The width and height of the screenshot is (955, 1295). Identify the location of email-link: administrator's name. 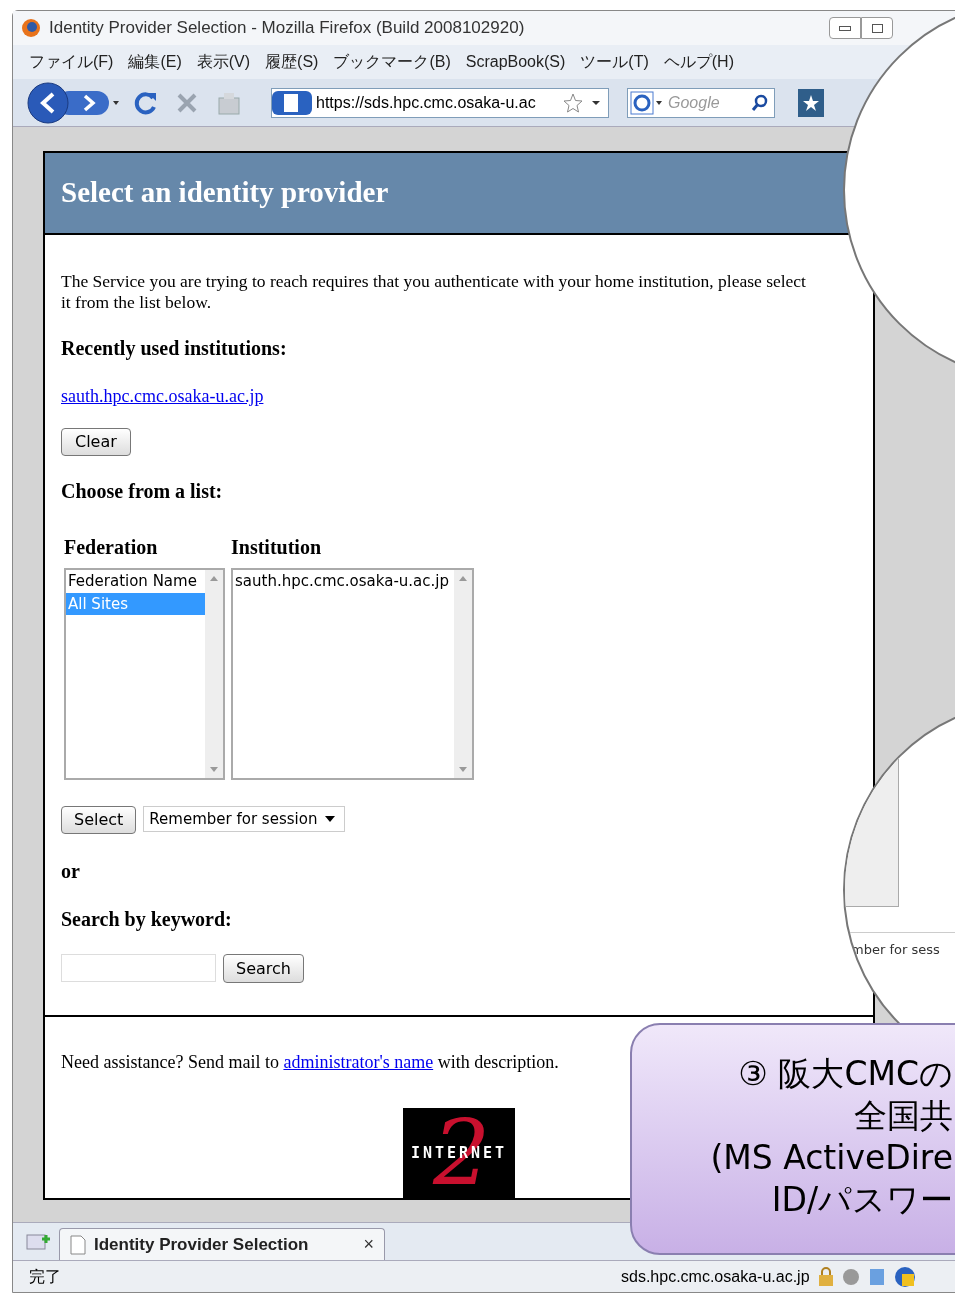
(358, 1062).